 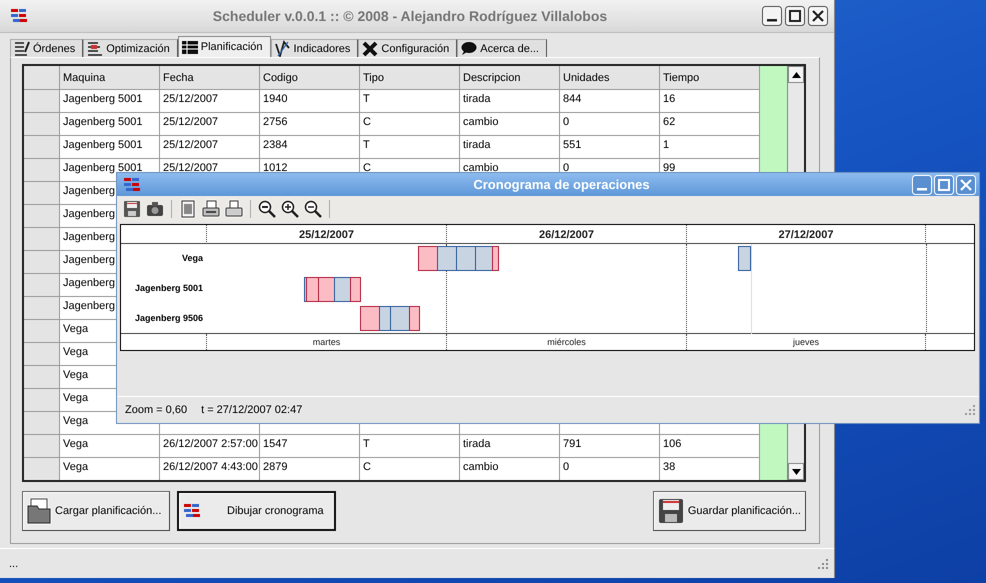 I want to click on table-cell: 1, so click(x=710, y=147).